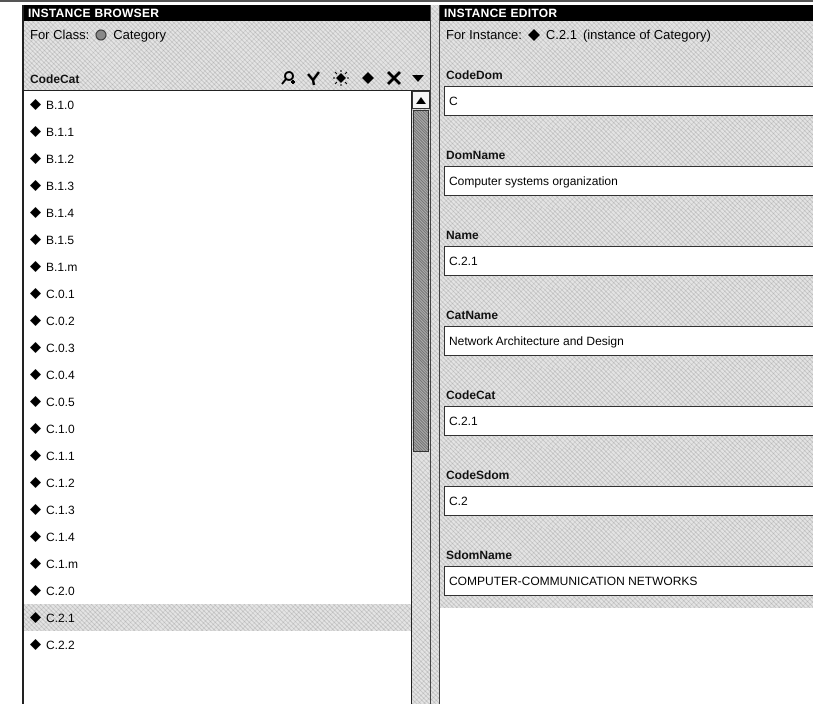  I want to click on list-item: B.1.2, so click(217, 158).